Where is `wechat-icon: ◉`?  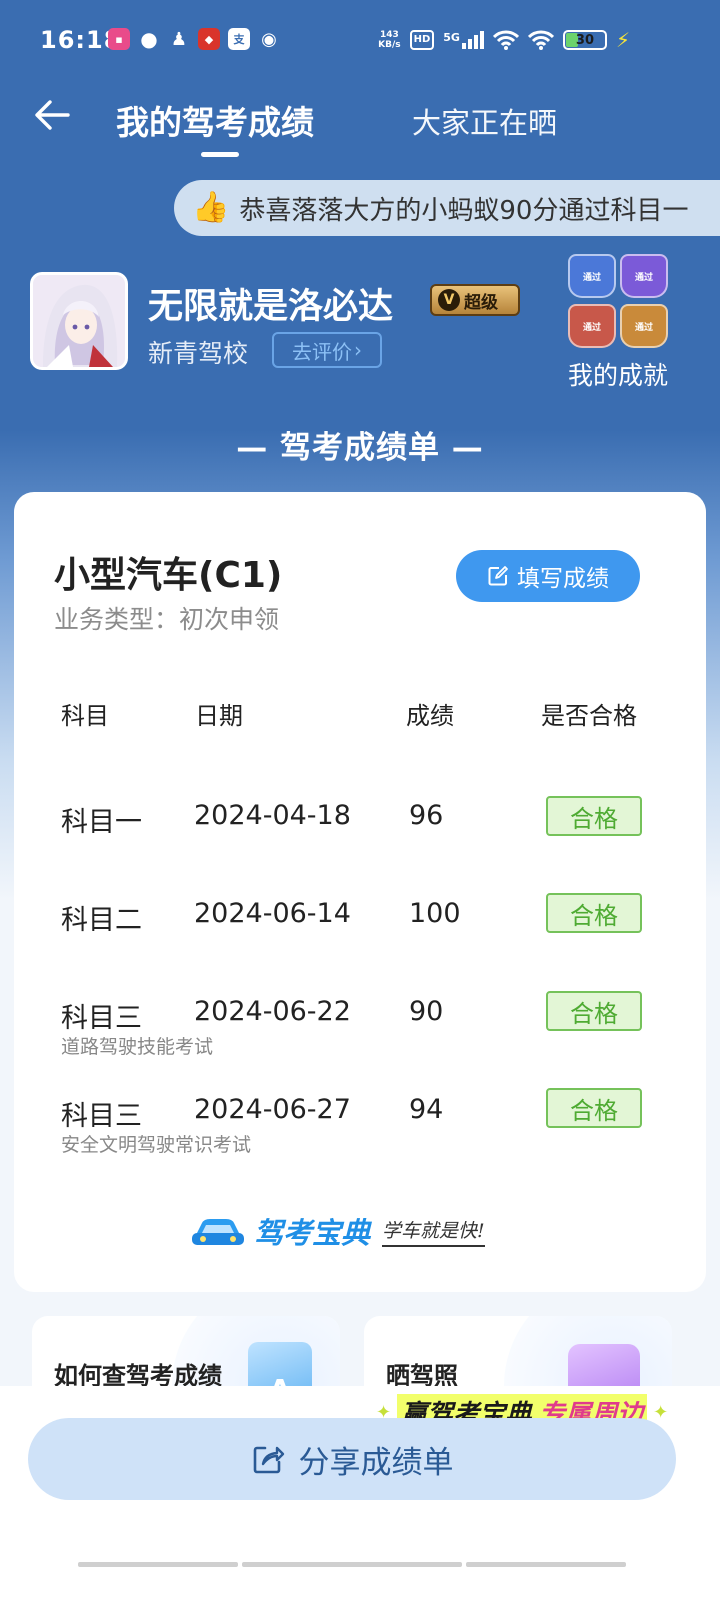 wechat-icon: ◉ is located at coordinates (269, 39).